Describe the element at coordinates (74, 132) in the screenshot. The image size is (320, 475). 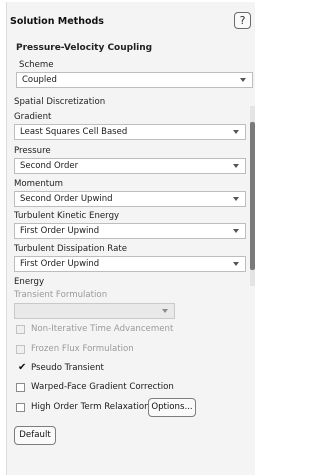
I see `gradient-value: Least Squares Cell Based` at that location.